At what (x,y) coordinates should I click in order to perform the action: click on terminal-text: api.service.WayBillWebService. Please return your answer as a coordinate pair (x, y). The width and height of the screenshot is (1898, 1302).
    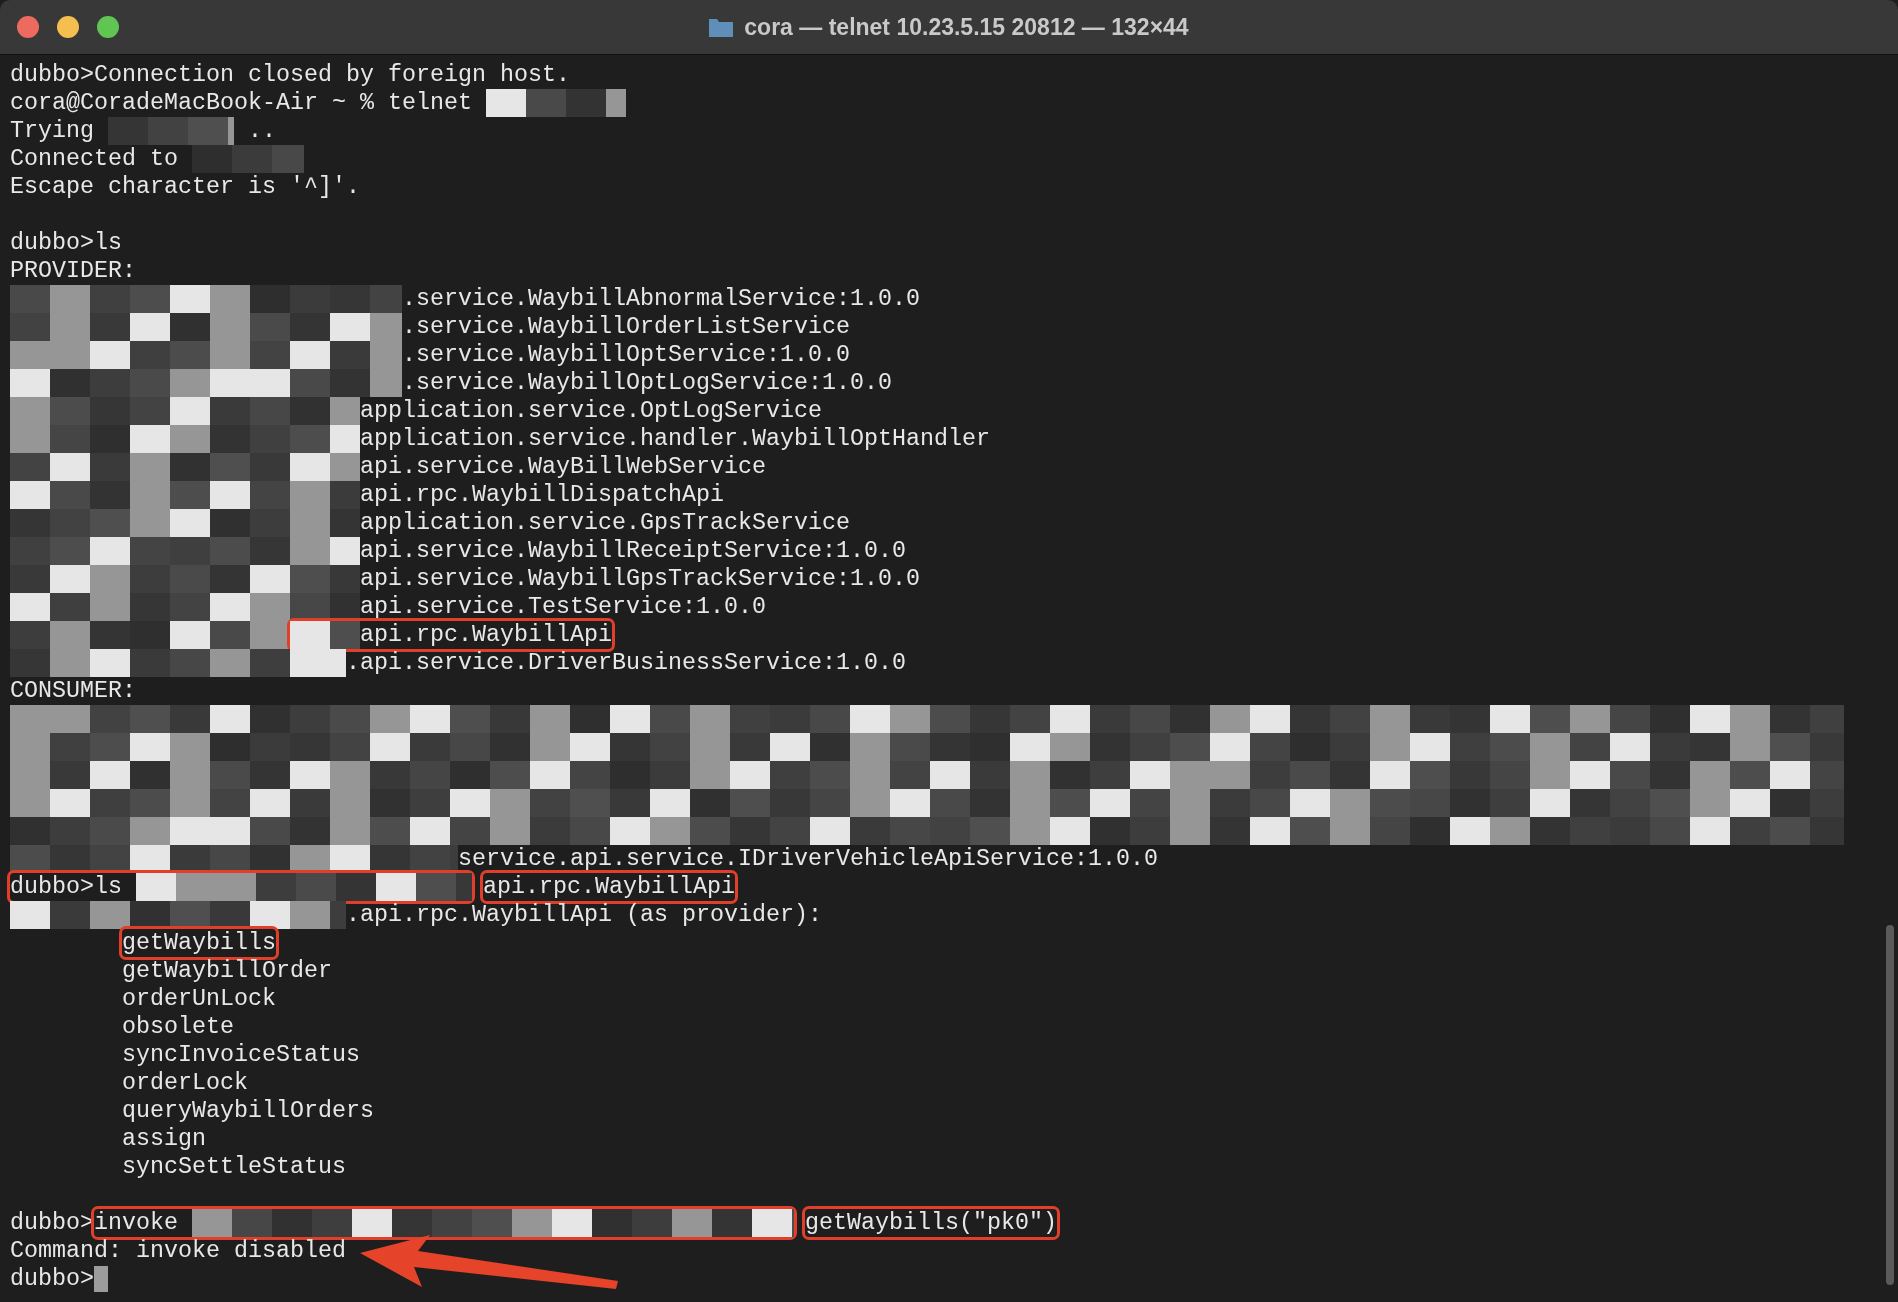
    Looking at the image, I should click on (563, 467).